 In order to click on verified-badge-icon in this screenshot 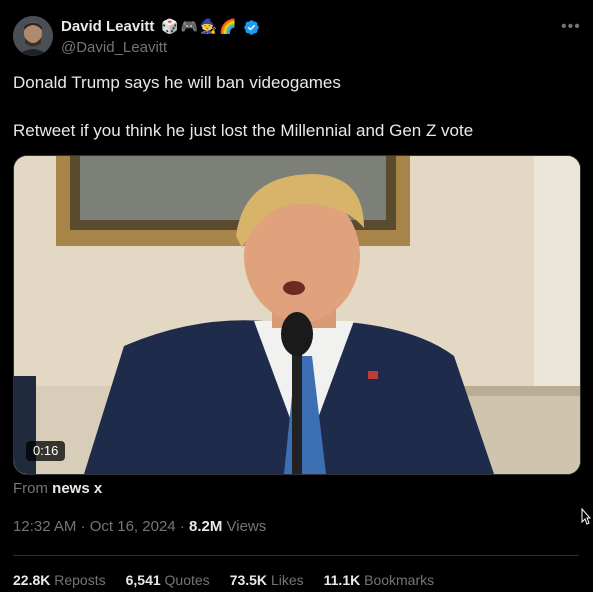, I will do `click(251, 27)`.